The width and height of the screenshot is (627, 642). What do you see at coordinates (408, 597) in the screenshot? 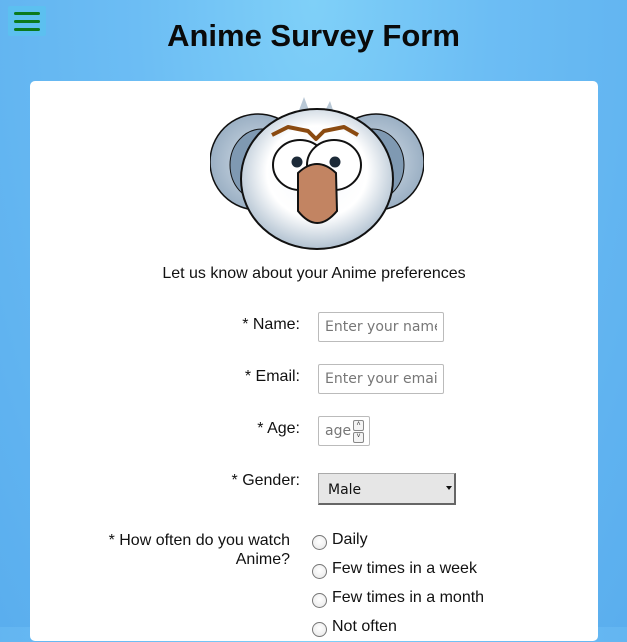
I see `radio-label: Few times in a month` at bounding box center [408, 597].